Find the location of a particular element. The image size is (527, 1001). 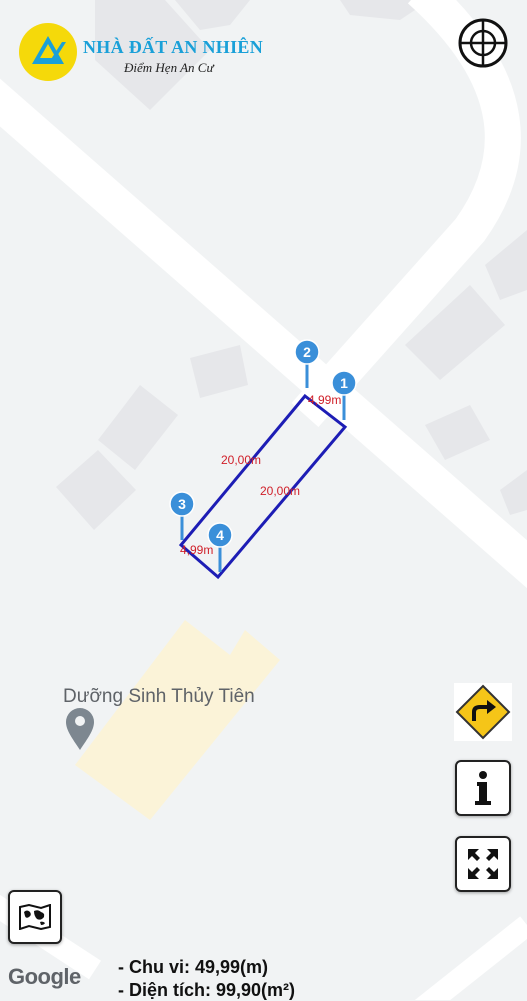

directions-button is located at coordinates (483, 712).